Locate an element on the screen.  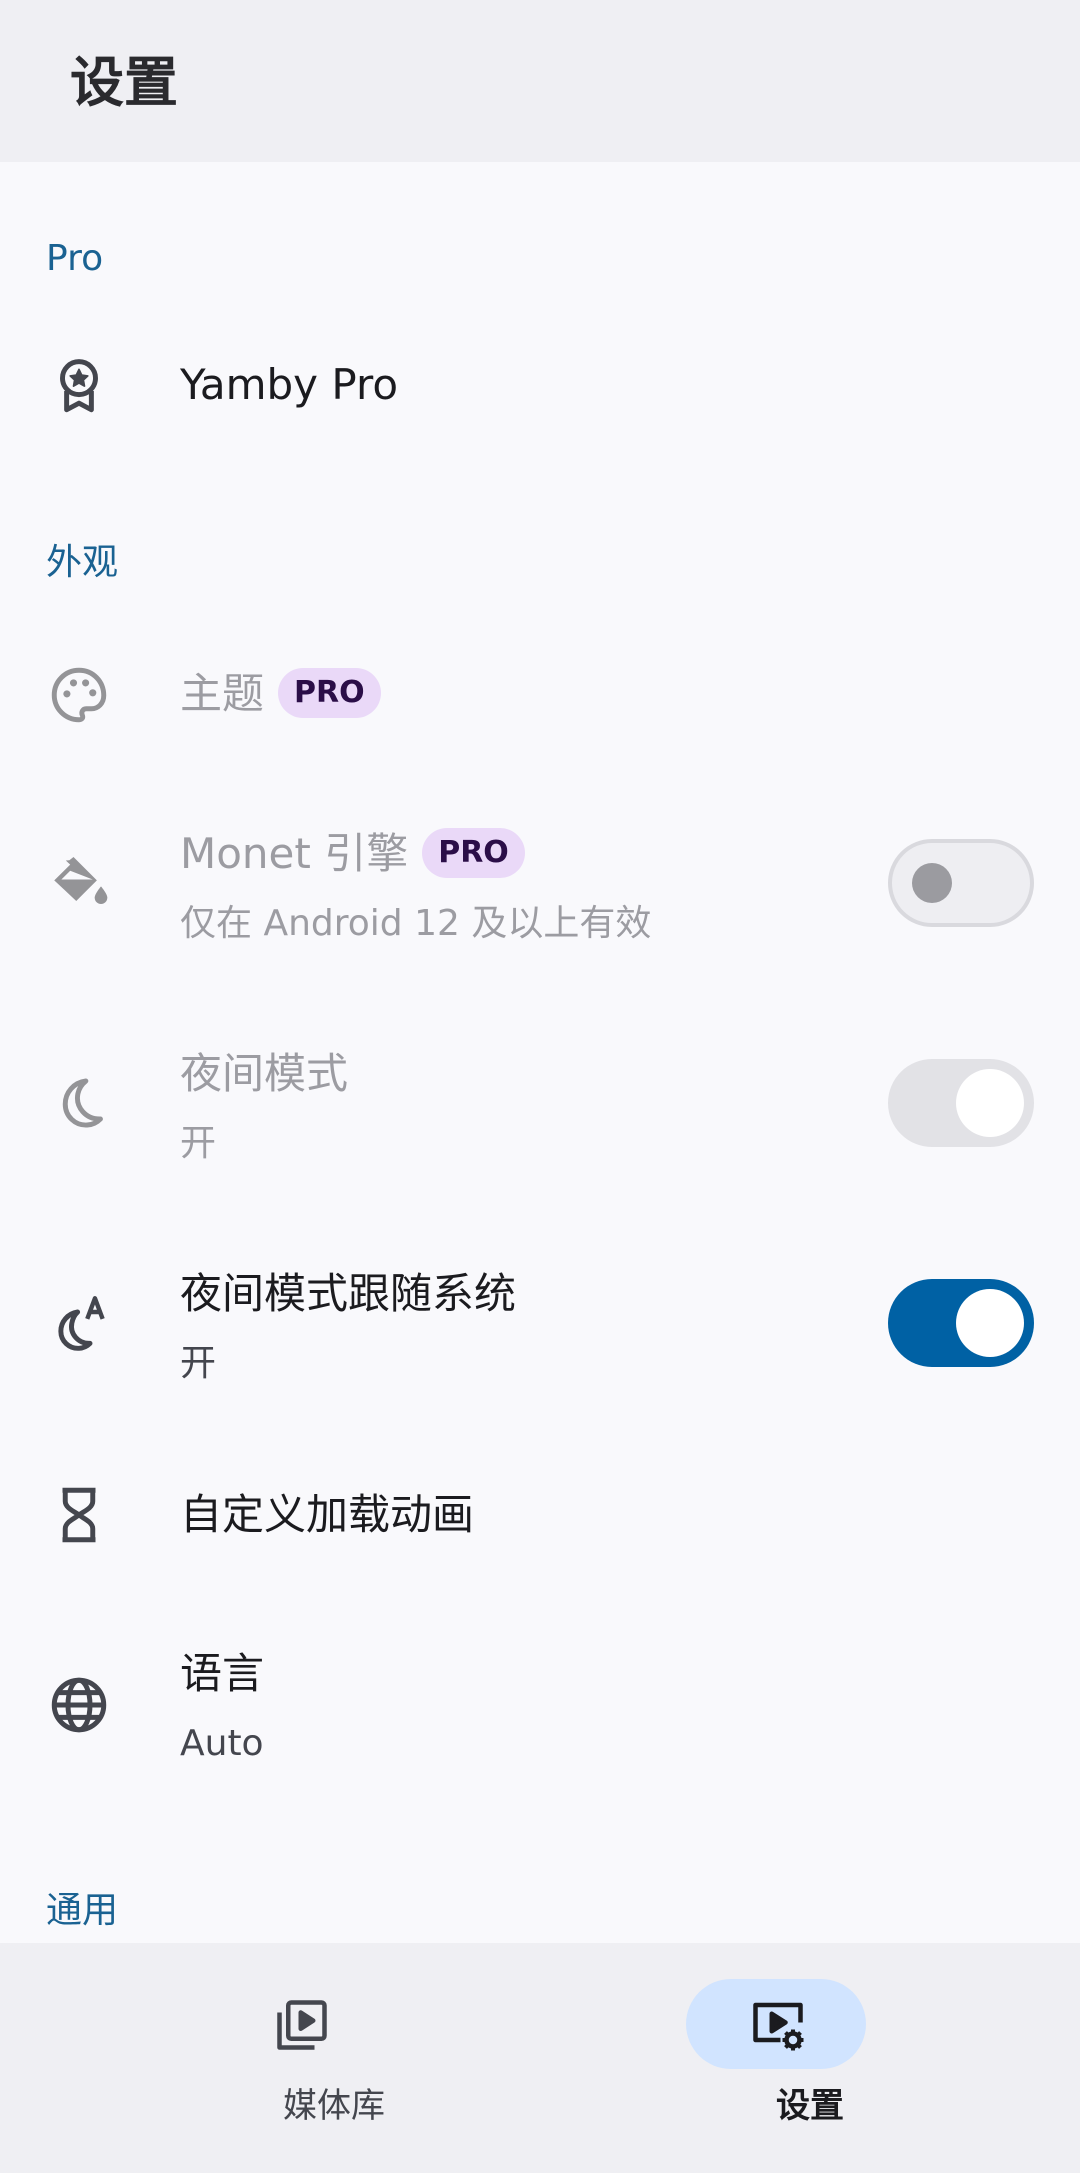
moon-auto-icon is located at coordinates (79, 1323).